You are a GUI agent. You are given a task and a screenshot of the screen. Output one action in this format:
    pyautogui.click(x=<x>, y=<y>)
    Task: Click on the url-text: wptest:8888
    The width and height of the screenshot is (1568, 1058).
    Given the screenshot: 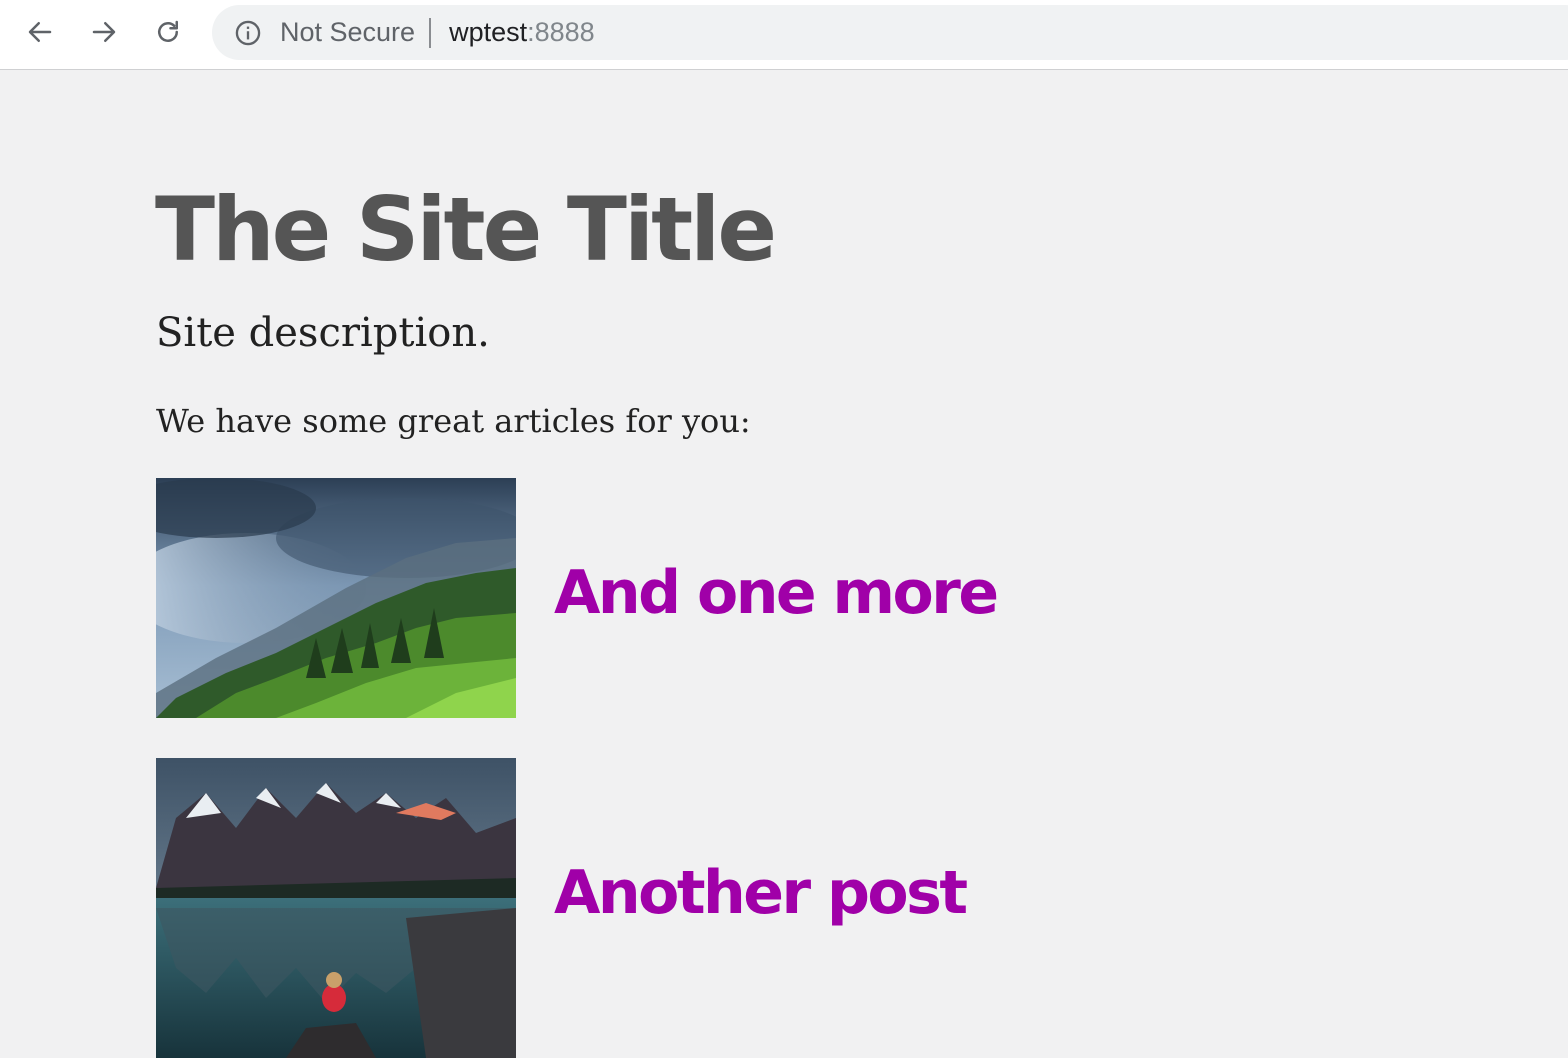 What is the action you would take?
    pyautogui.click(x=522, y=32)
    